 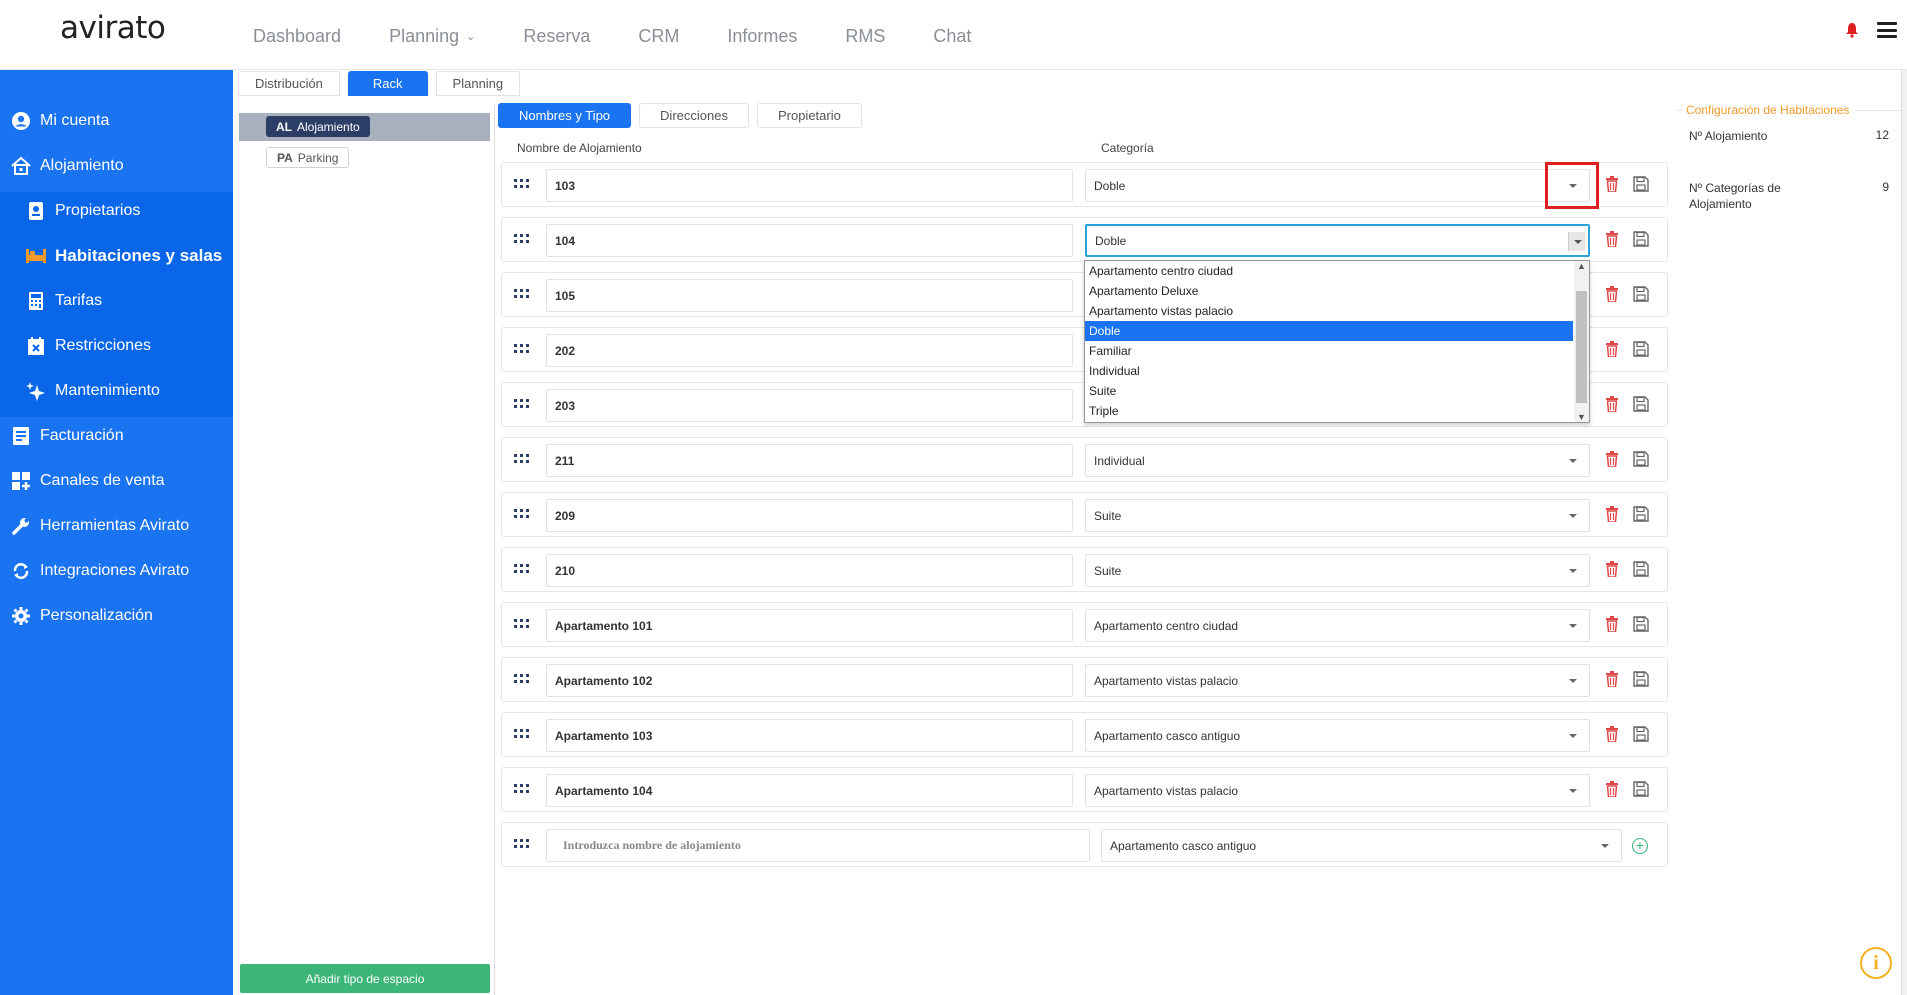 What do you see at coordinates (556, 36) in the screenshot?
I see `nav-reserva: Reserva` at bounding box center [556, 36].